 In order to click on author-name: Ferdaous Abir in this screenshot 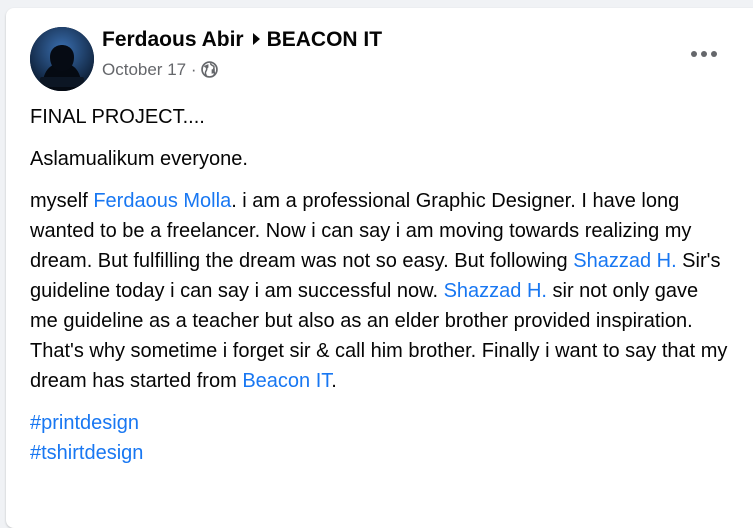, I will do `click(173, 39)`.